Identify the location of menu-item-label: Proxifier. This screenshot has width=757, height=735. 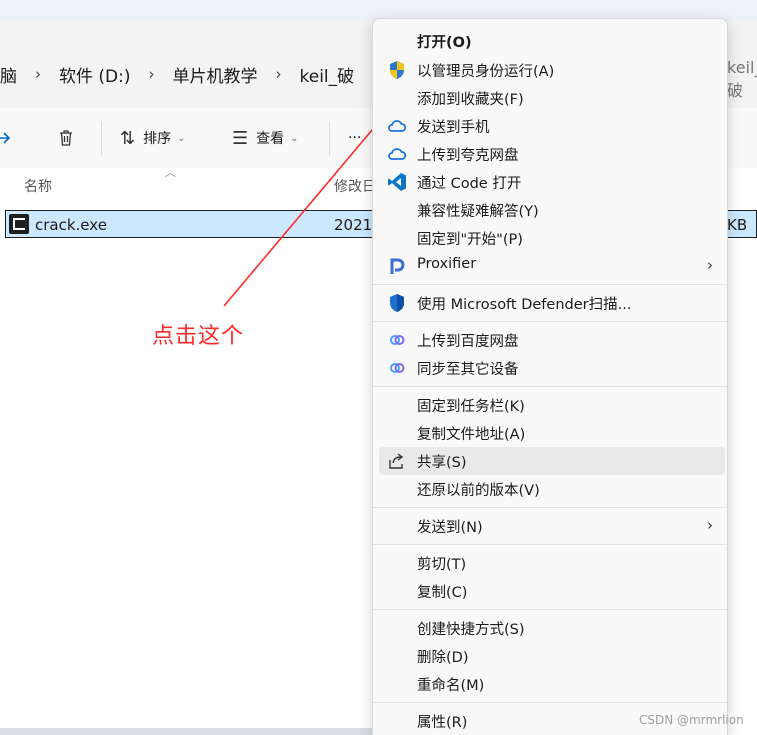
(447, 264).